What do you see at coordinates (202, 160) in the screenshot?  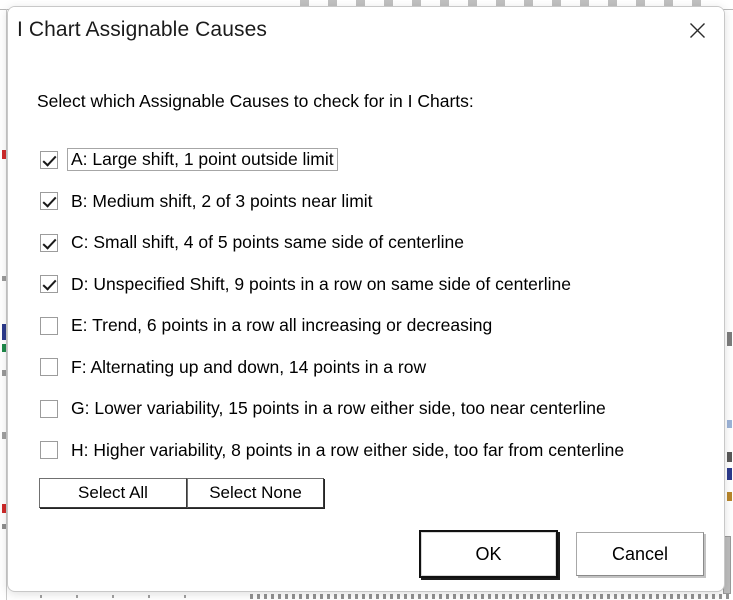 I see `checkbox-label-a: A: Large shift, 1 point outside limit` at bounding box center [202, 160].